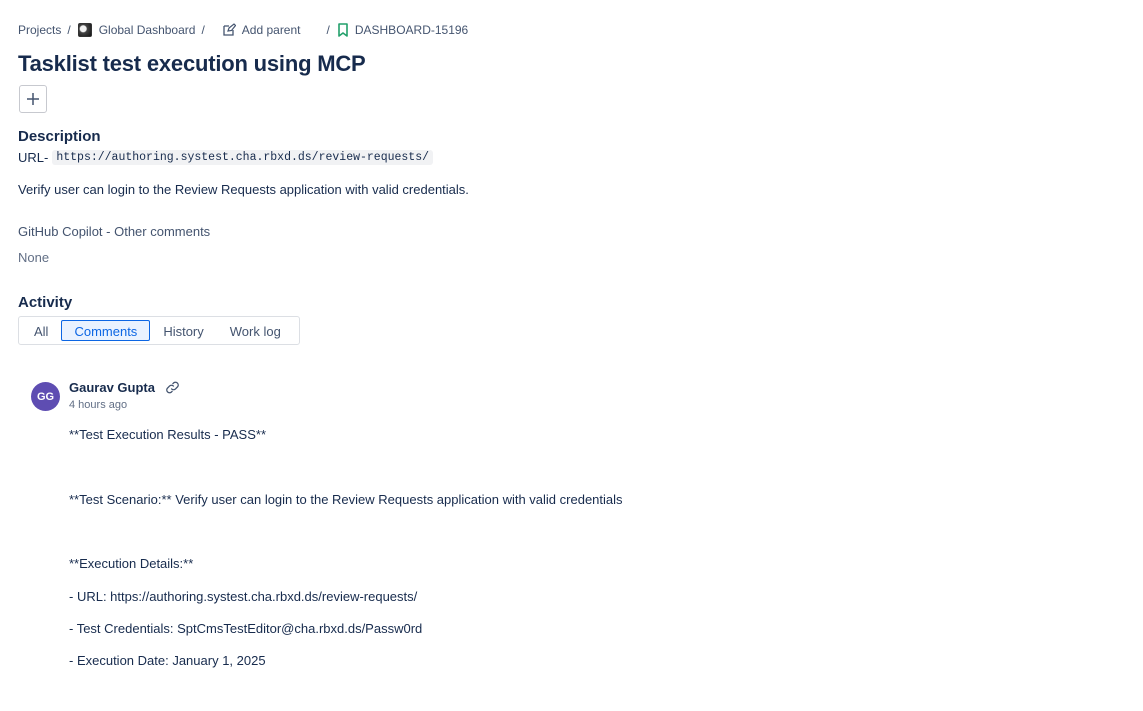  I want to click on comment-line: **Execution Details:**, so click(131, 563).